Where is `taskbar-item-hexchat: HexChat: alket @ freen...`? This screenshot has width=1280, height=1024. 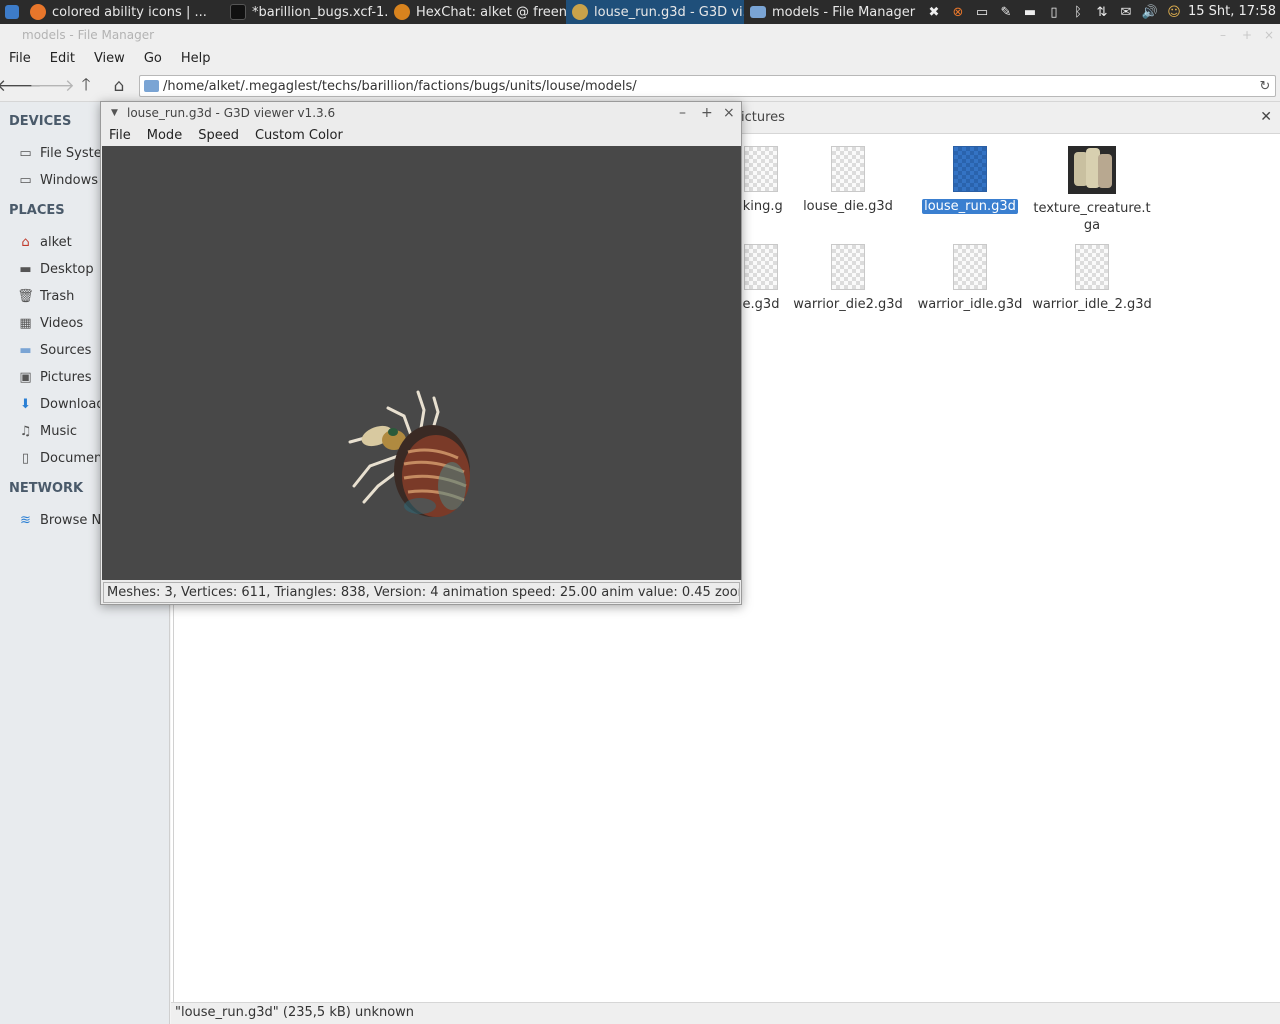 taskbar-item-hexchat: HexChat: alket @ freen... is located at coordinates (477, 12).